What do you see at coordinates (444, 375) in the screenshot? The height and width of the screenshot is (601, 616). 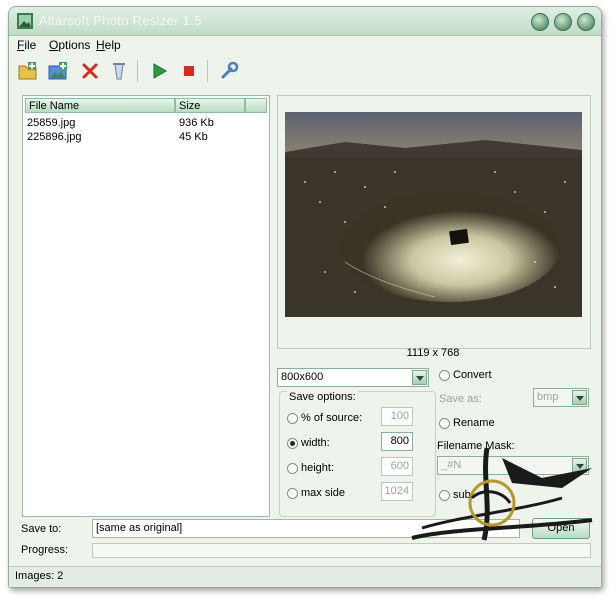 I see `convert-radio` at bounding box center [444, 375].